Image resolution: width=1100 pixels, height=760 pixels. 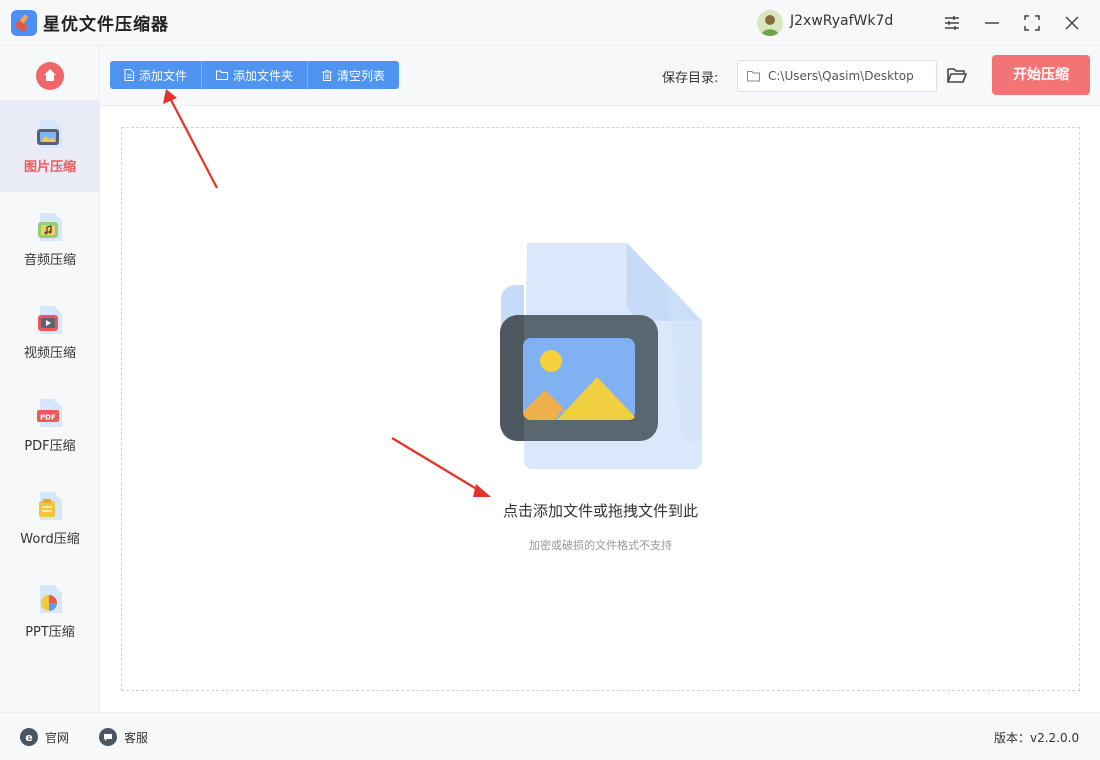 I want to click on app-title: 星优文件压缩器, so click(x=106, y=25).